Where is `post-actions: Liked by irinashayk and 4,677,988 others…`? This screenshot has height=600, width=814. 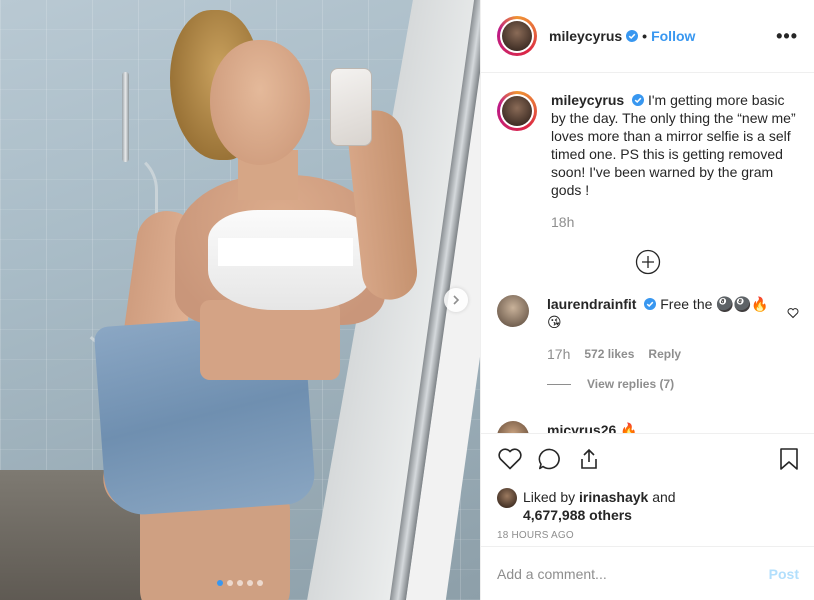 post-actions: Liked by irinashayk and 4,677,988 others… is located at coordinates (647, 487).